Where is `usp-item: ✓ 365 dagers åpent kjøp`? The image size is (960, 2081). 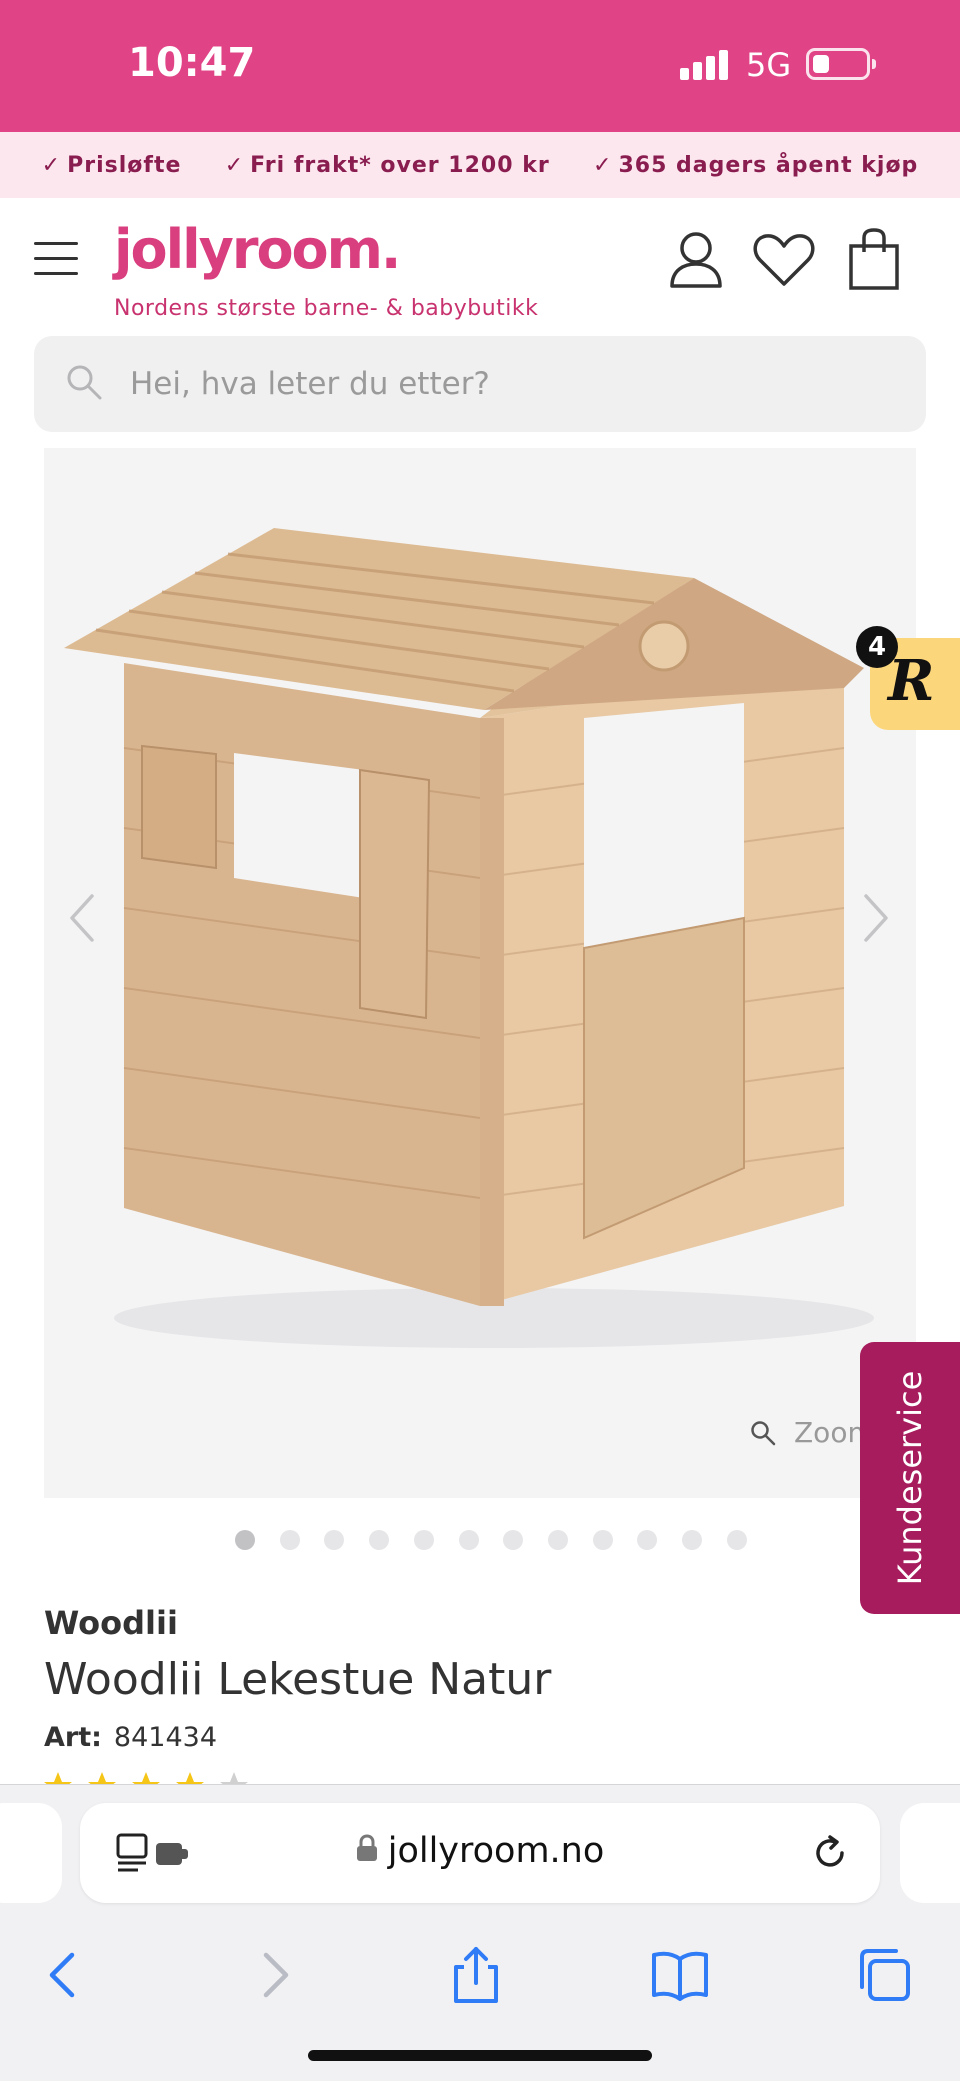 usp-item: ✓ 365 dagers åpent kjøp is located at coordinates (755, 165).